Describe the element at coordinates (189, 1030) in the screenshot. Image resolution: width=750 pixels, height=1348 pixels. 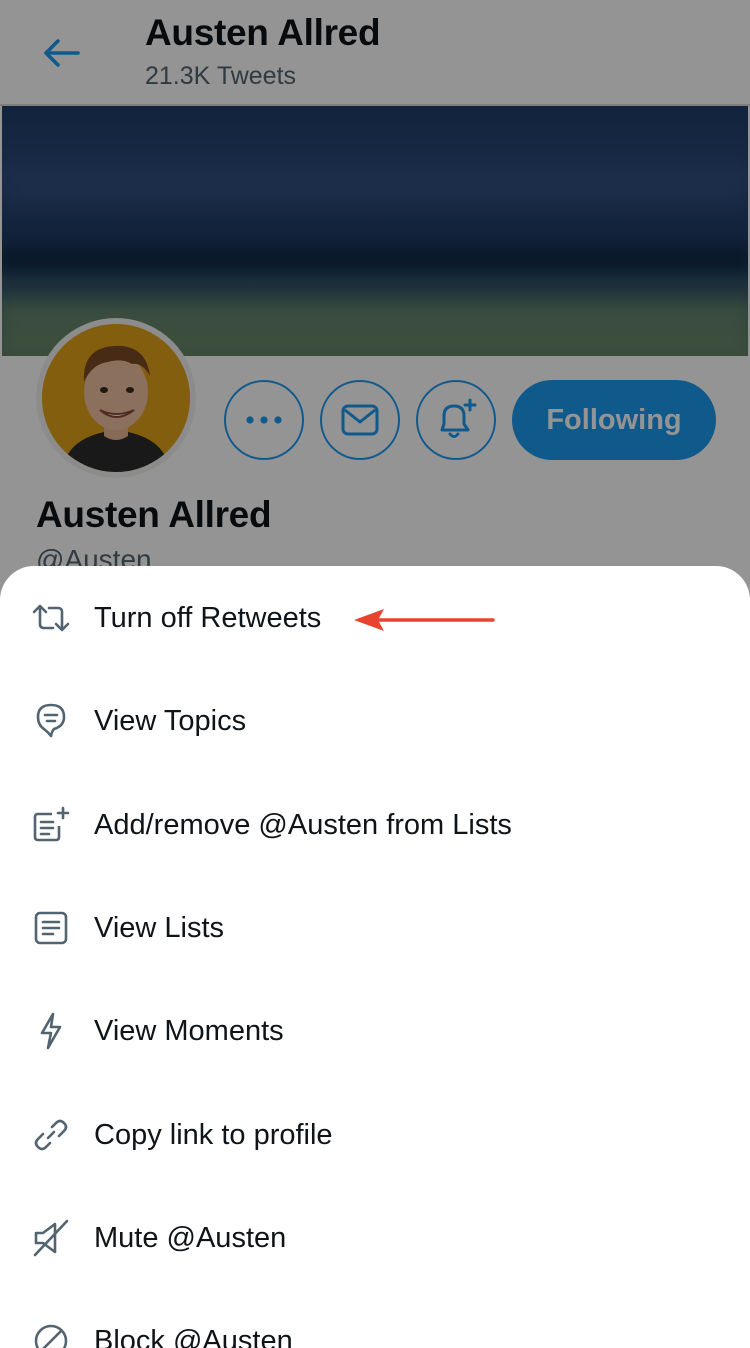
I see `menu-item-label: View Moments` at that location.